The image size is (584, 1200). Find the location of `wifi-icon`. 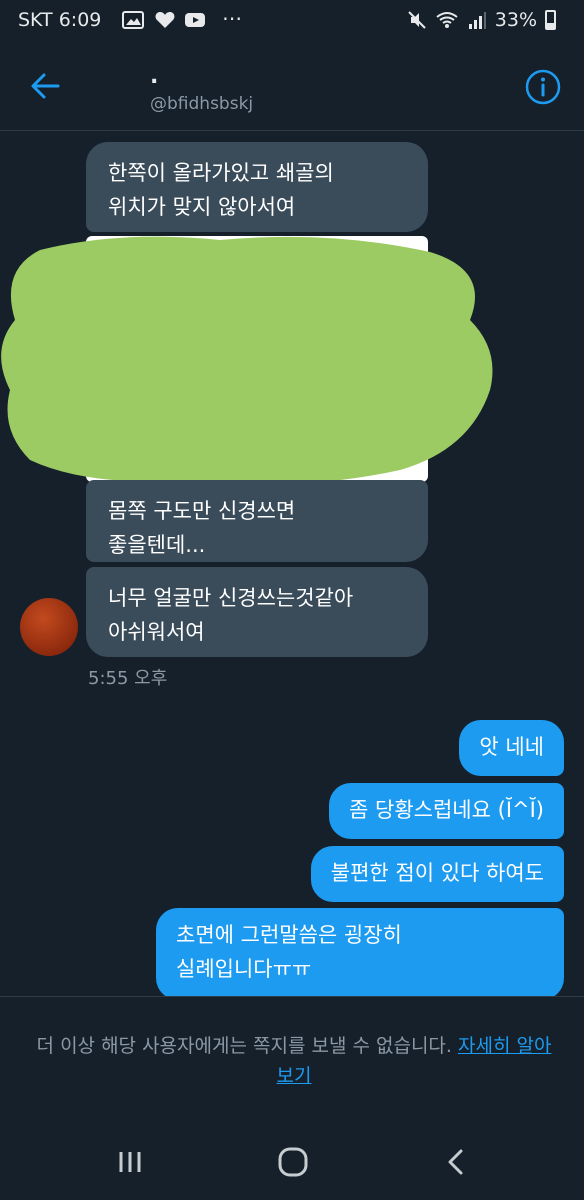

wifi-icon is located at coordinates (447, 20).